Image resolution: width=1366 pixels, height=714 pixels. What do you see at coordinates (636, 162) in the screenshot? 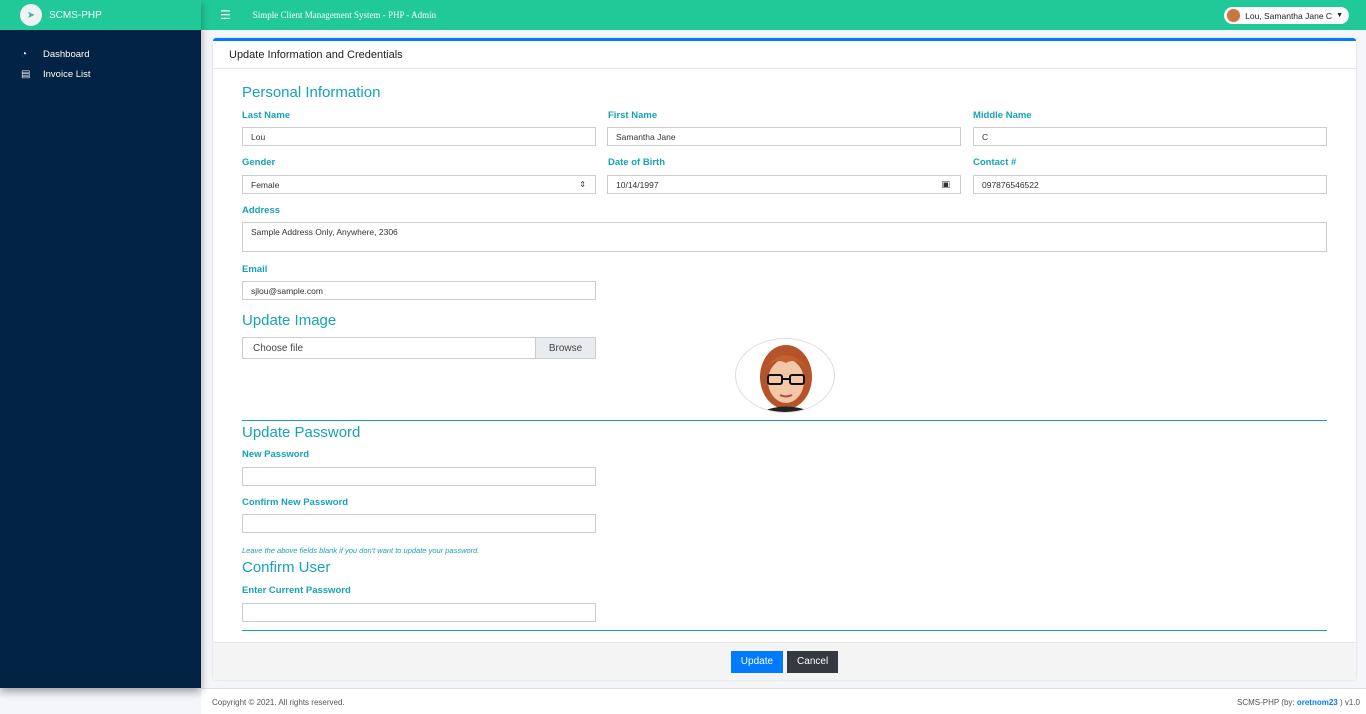
I see `dob-label: Date of Birth` at bounding box center [636, 162].